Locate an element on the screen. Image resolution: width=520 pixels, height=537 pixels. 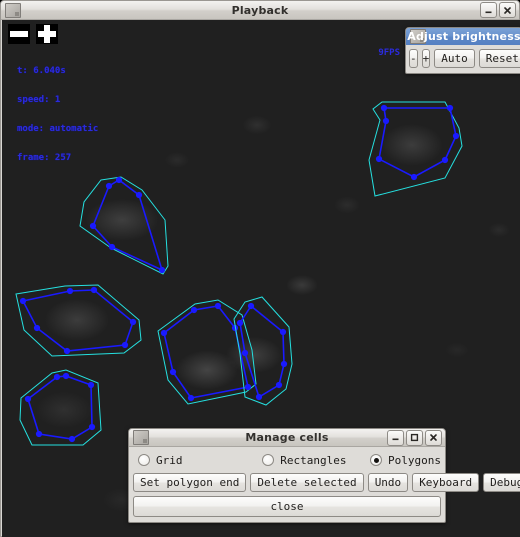
hud-line-frame: frame: 257 is located at coordinates (44, 157).